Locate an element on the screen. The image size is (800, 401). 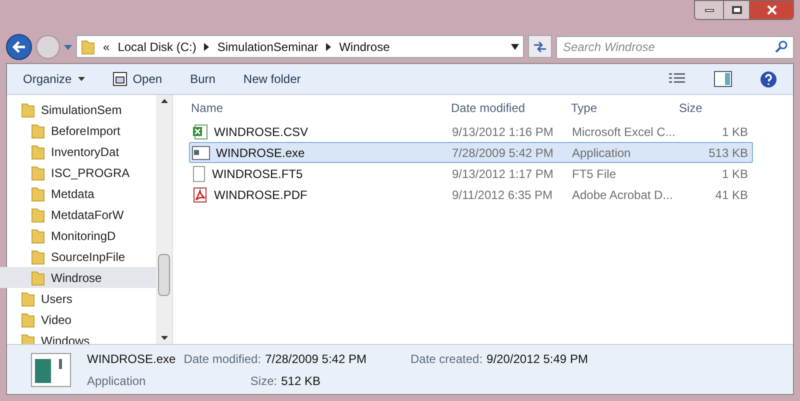
caret-icon is located at coordinates (81, 79).